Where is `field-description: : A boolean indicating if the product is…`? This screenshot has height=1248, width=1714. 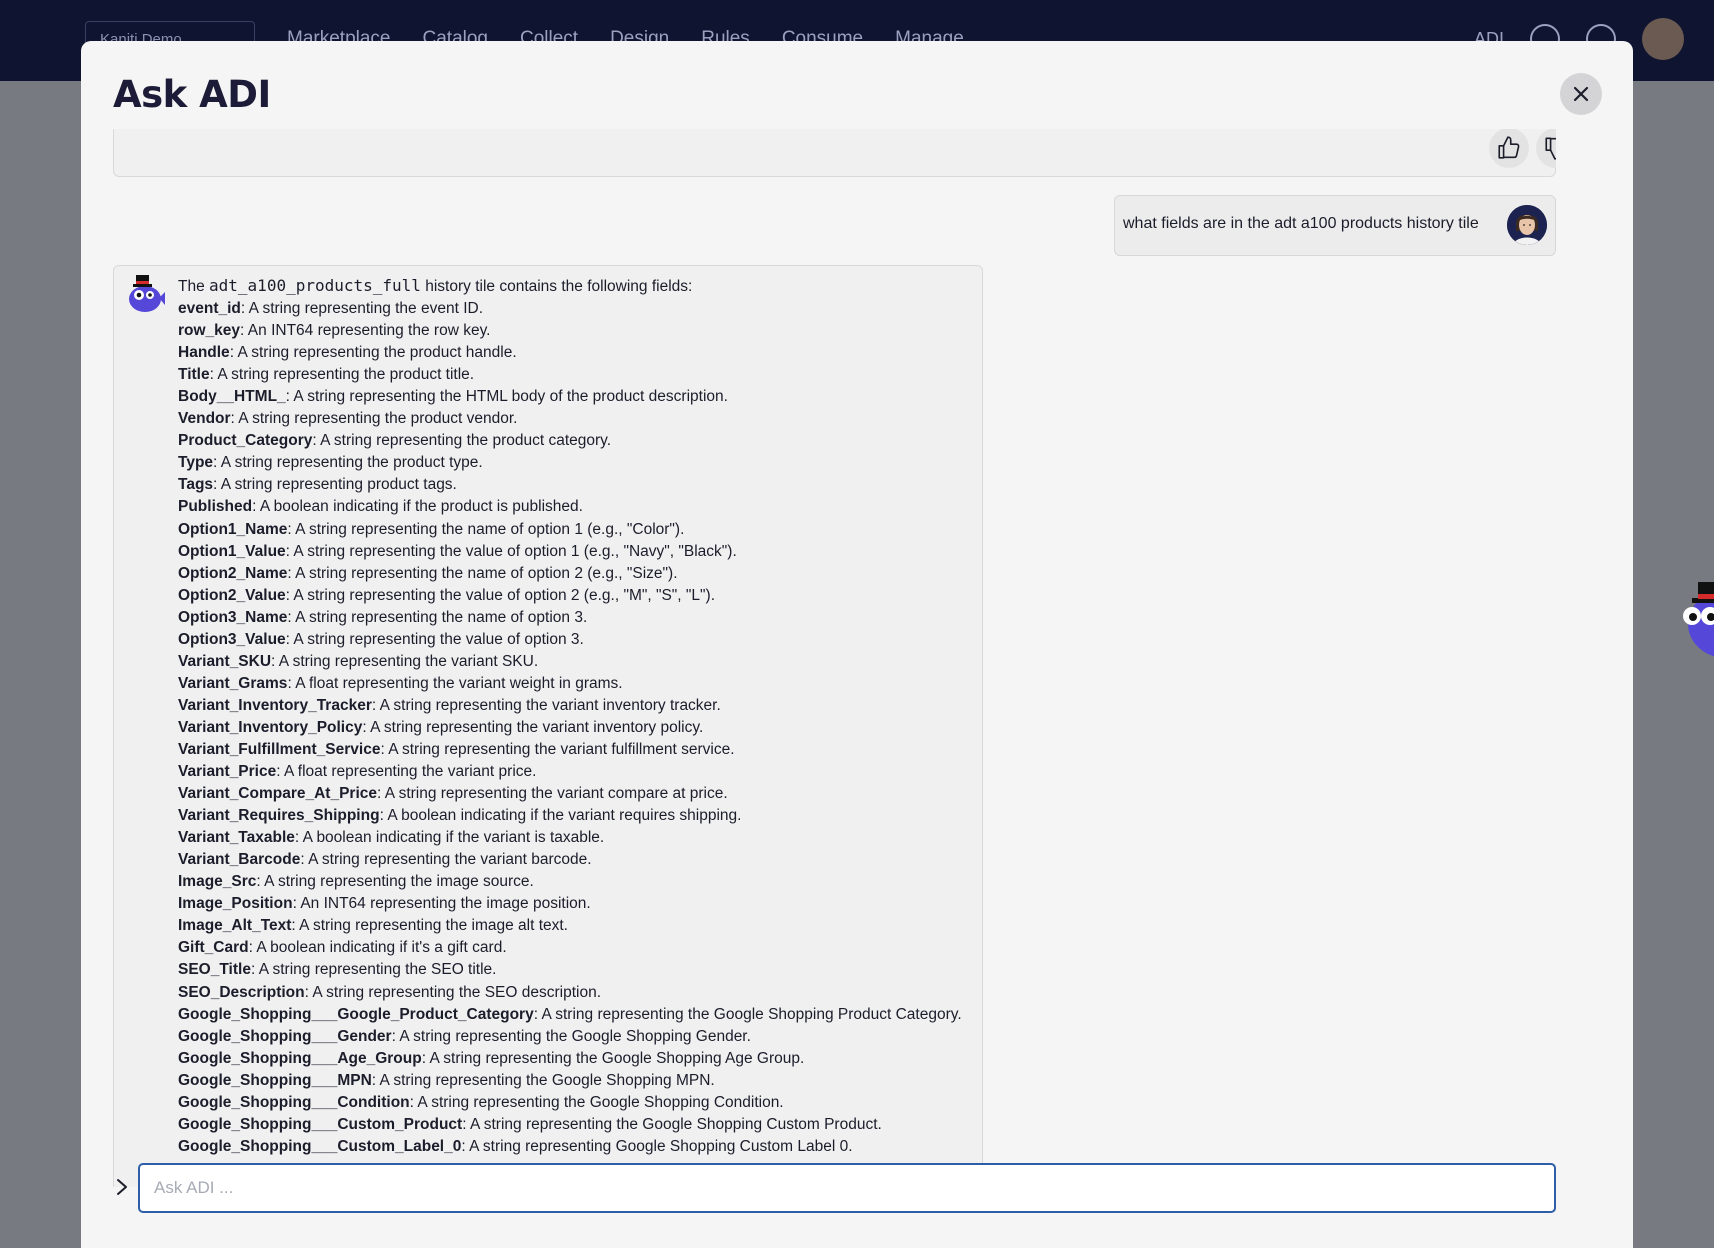
field-description: : A boolean indicating if the product is… is located at coordinates (417, 507).